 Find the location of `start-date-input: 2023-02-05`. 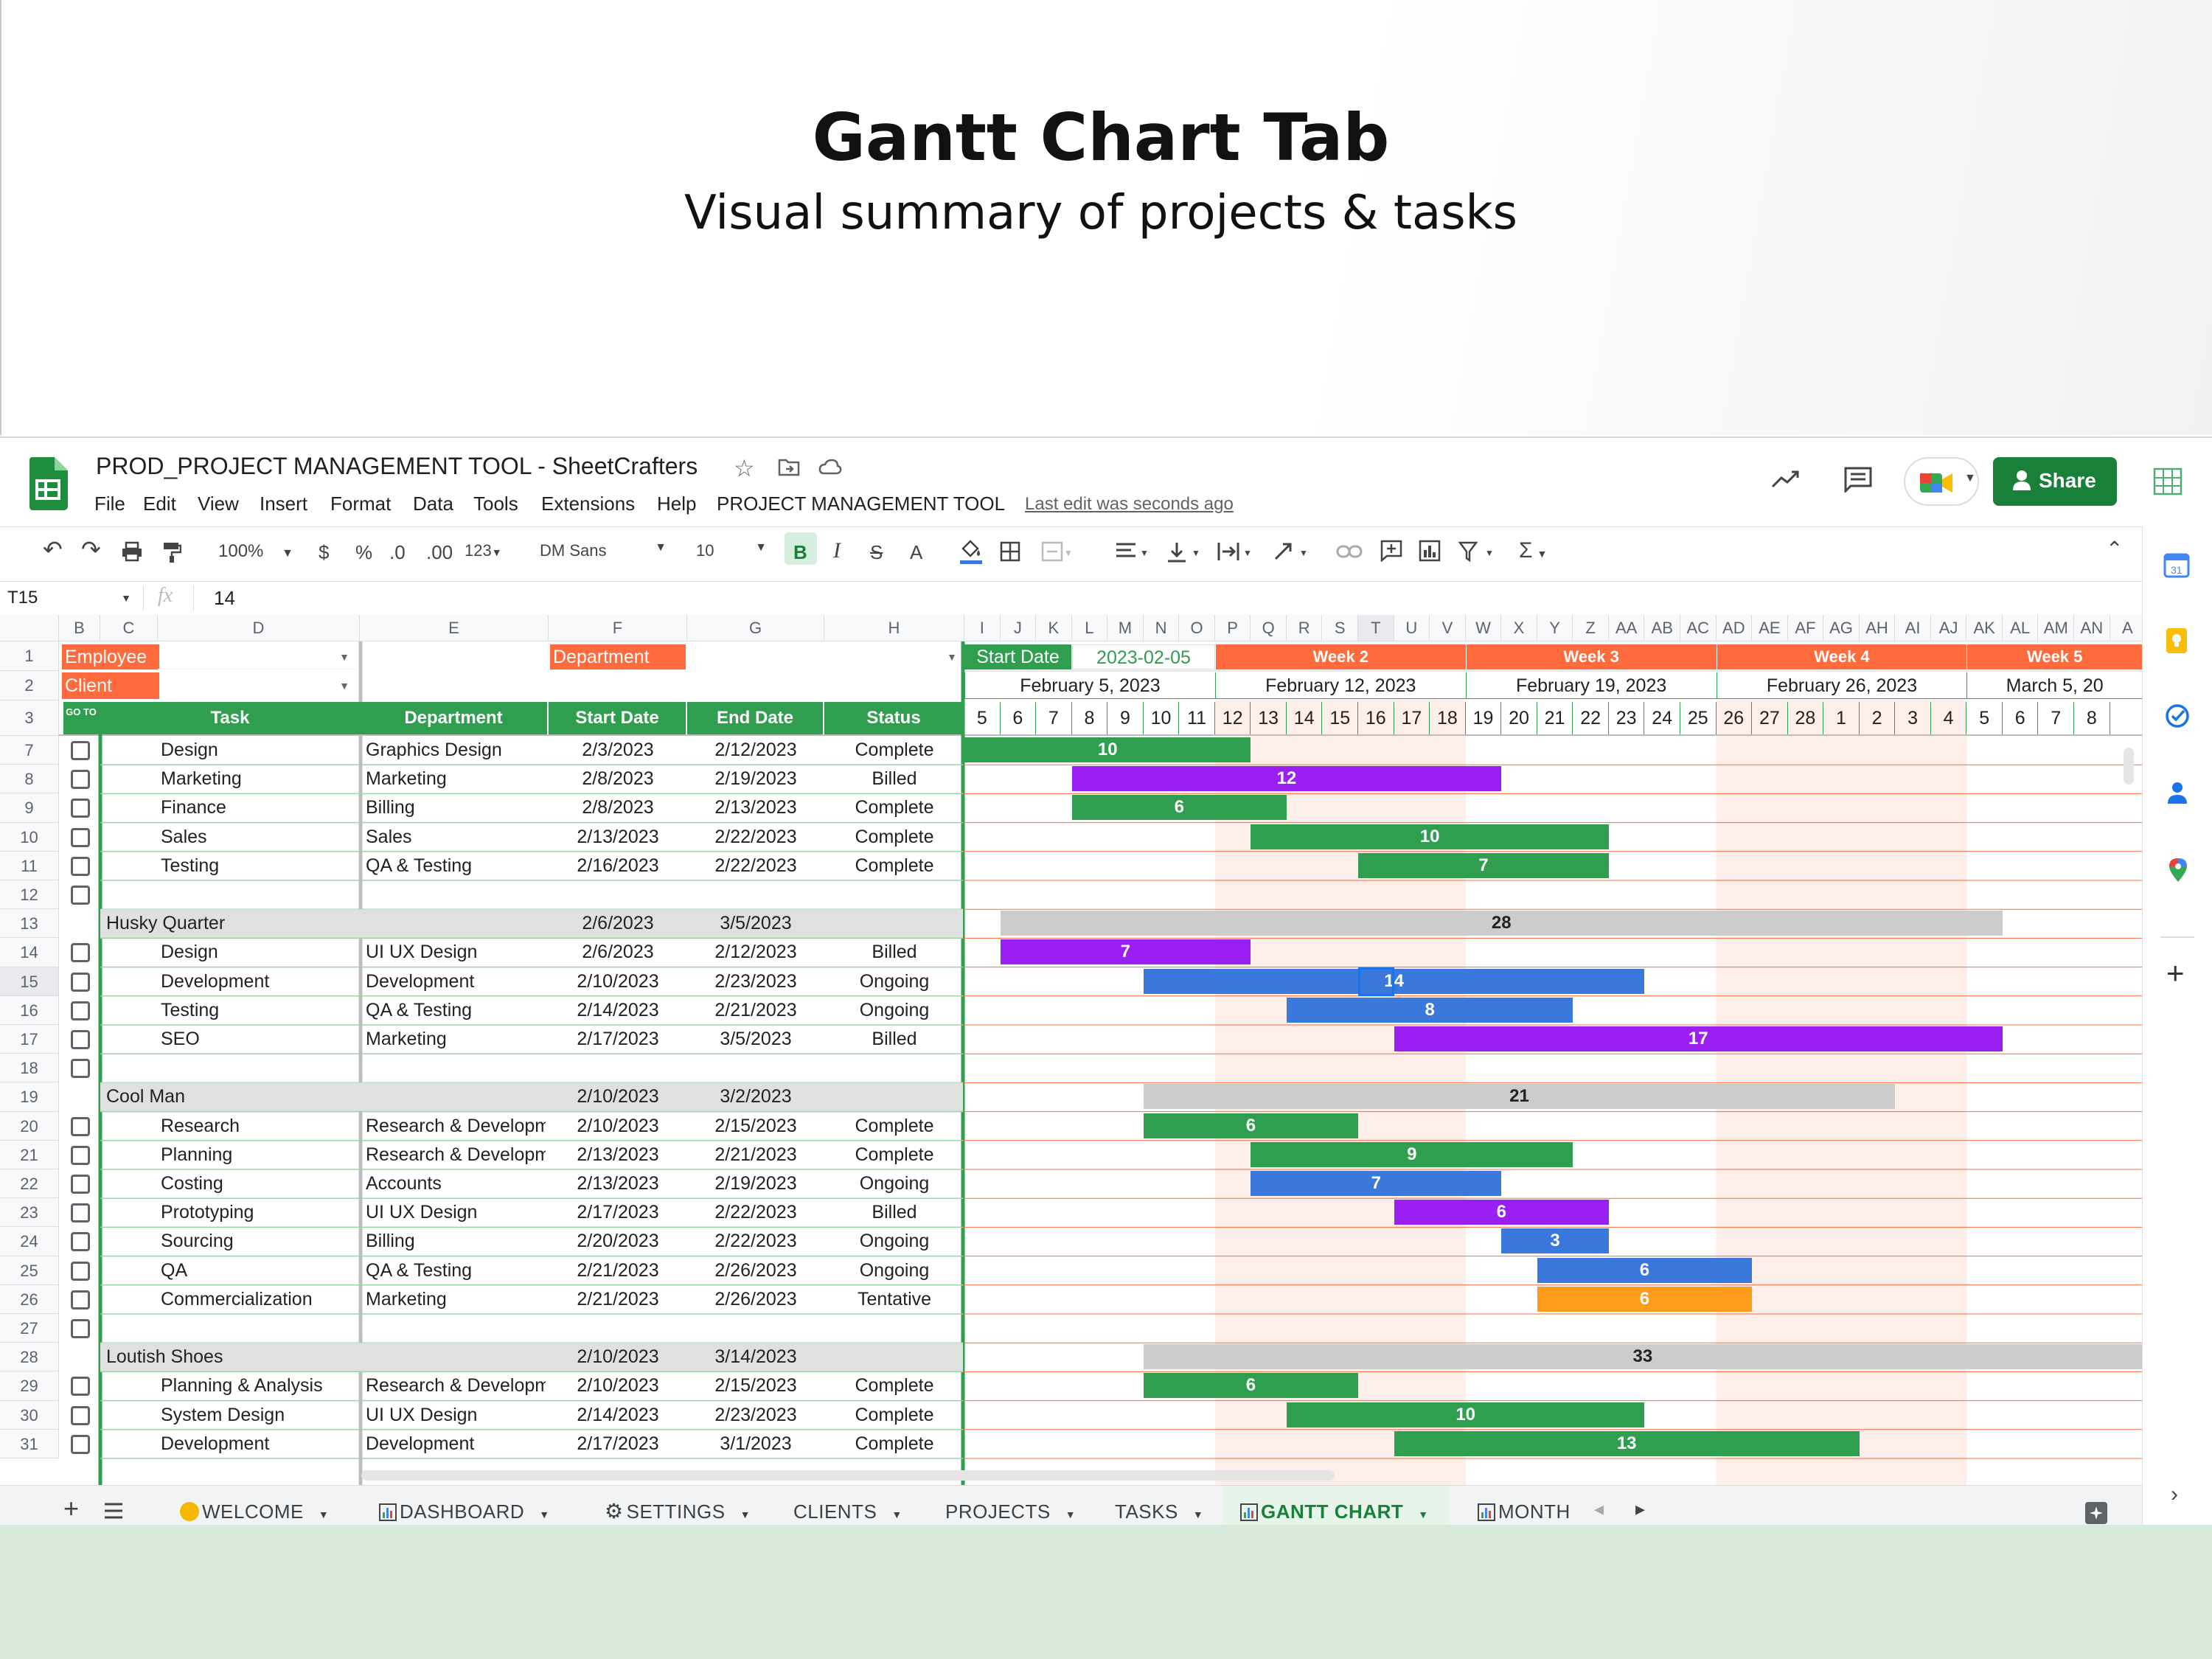

start-date-input: 2023-02-05 is located at coordinates (1143, 656).